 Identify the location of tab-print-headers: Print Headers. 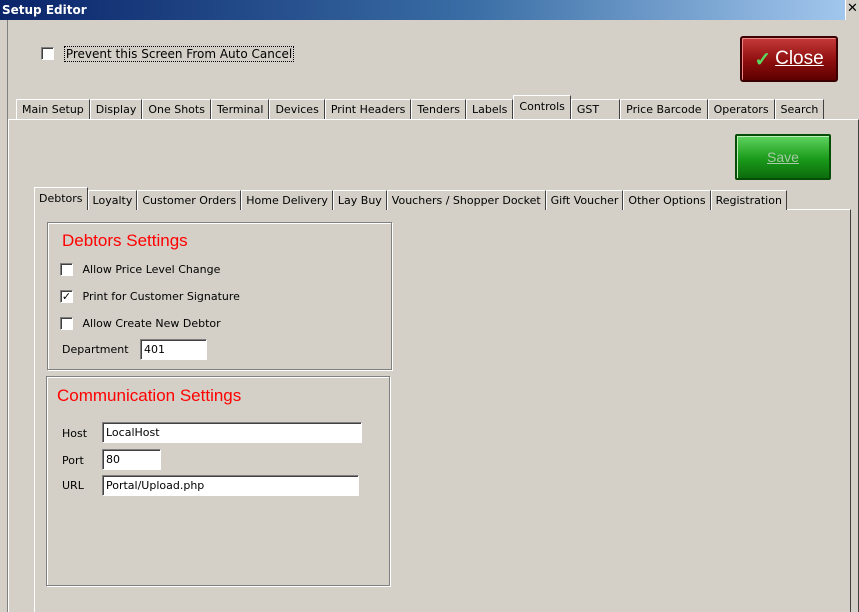
(368, 109).